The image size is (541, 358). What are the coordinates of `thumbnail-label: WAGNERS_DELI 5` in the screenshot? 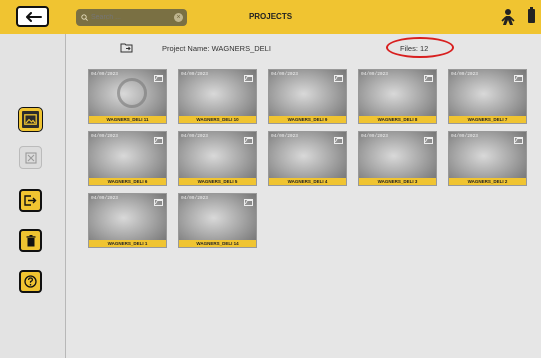 It's located at (217, 181).